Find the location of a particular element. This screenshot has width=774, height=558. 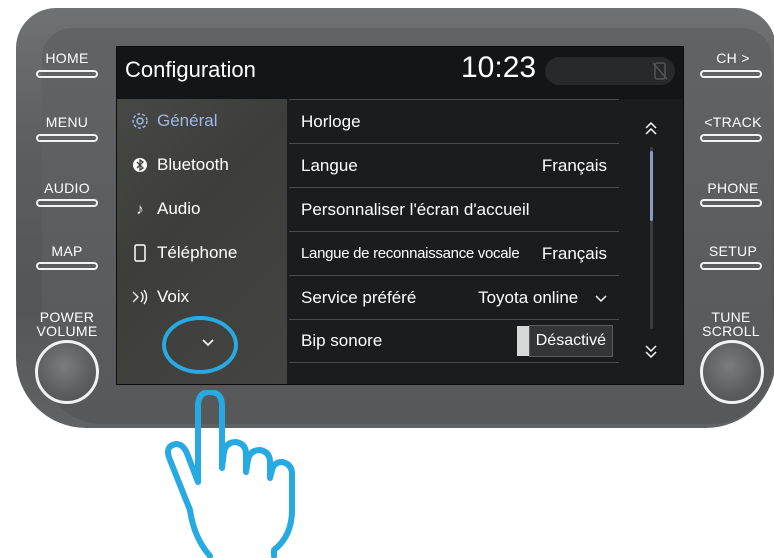

toggle-value: Désactivé is located at coordinates (570, 341).